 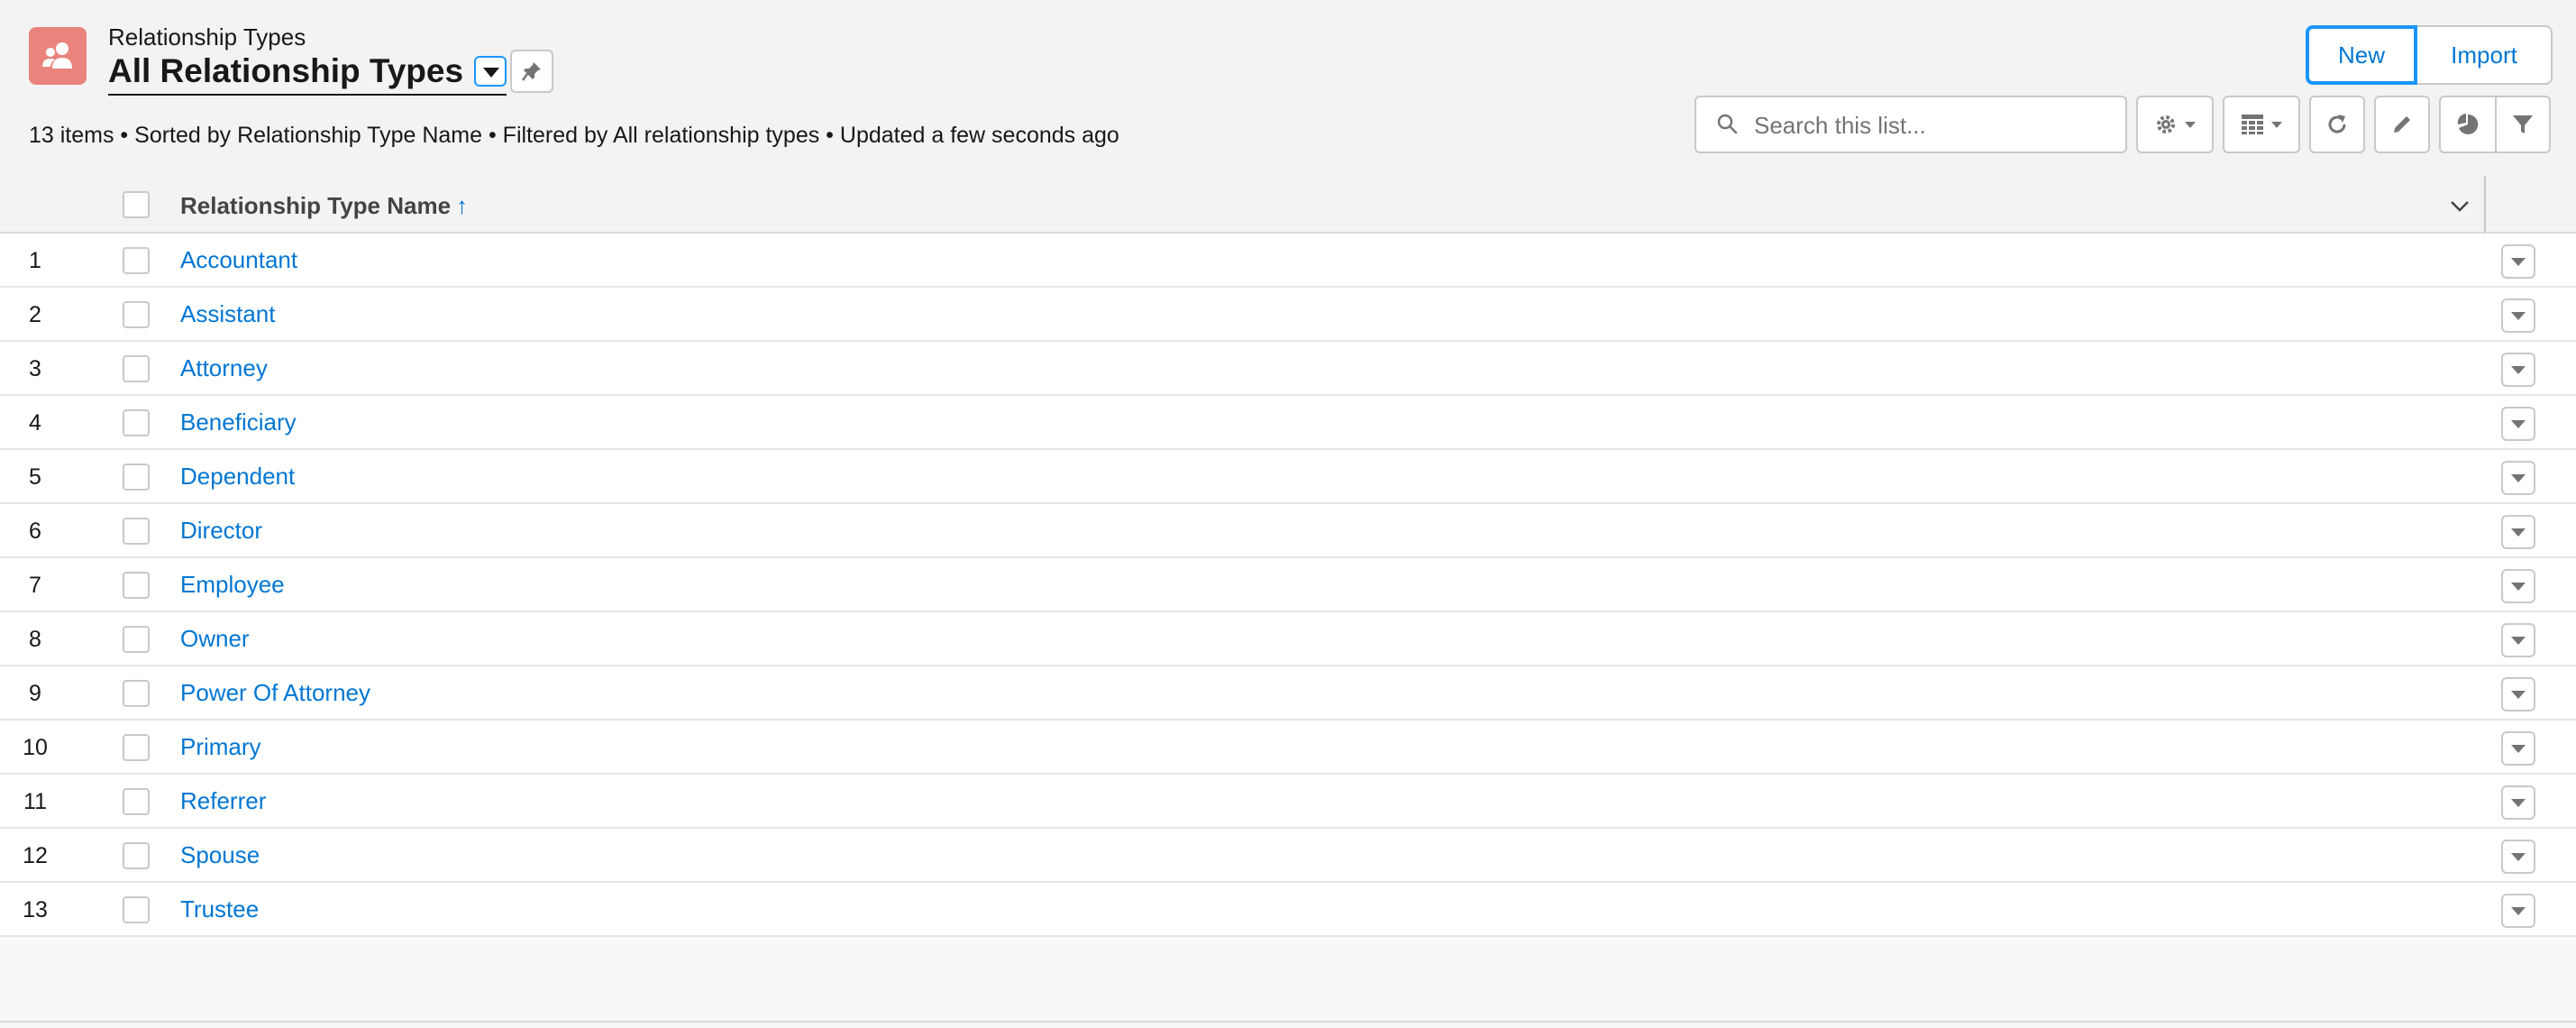 I want to click on sort-ascending-icon: ↑, so click(x=462, y=206).